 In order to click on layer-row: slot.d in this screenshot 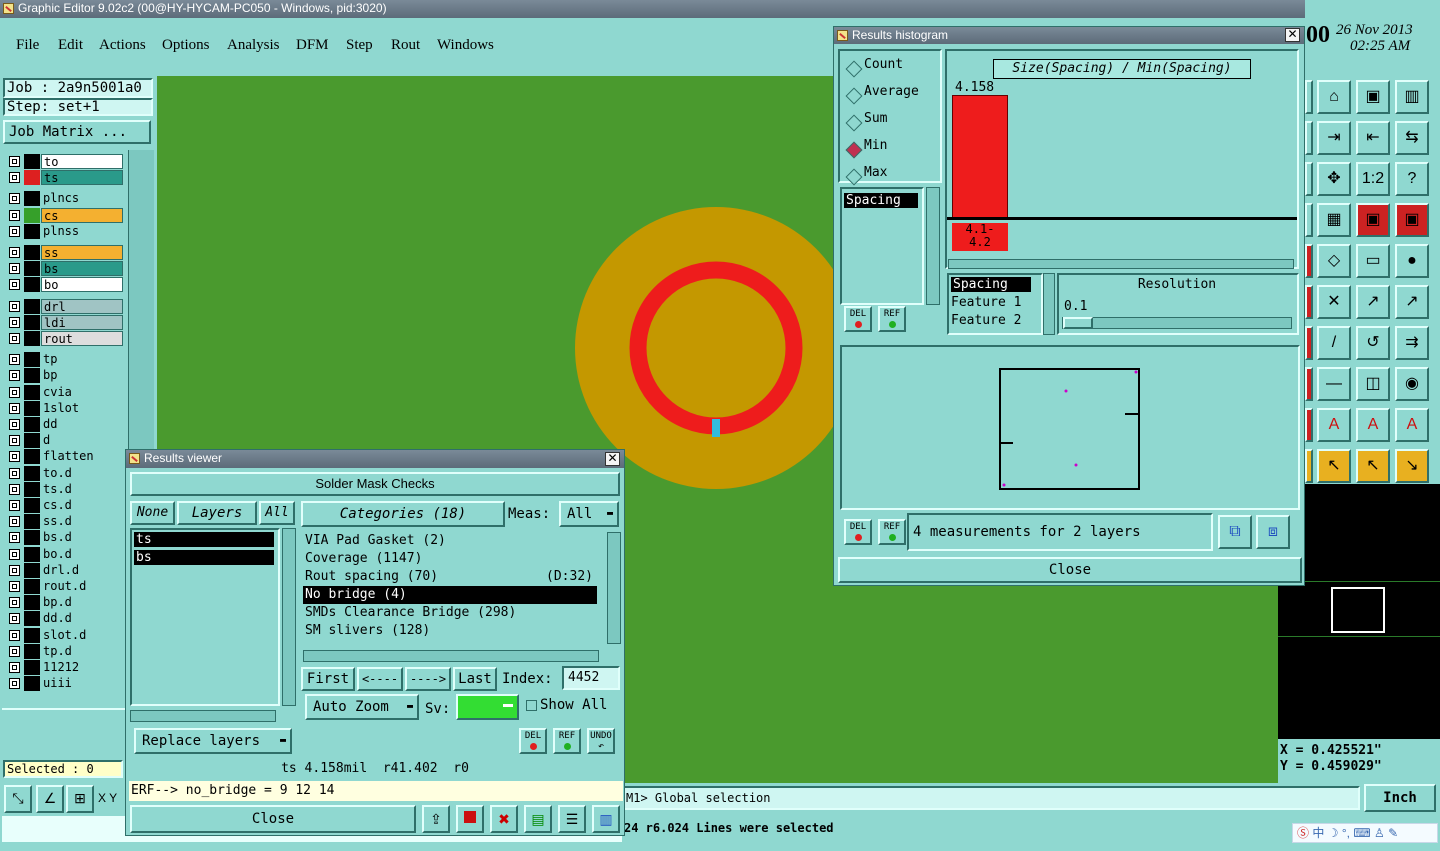, I will do `click(65, 635)`.